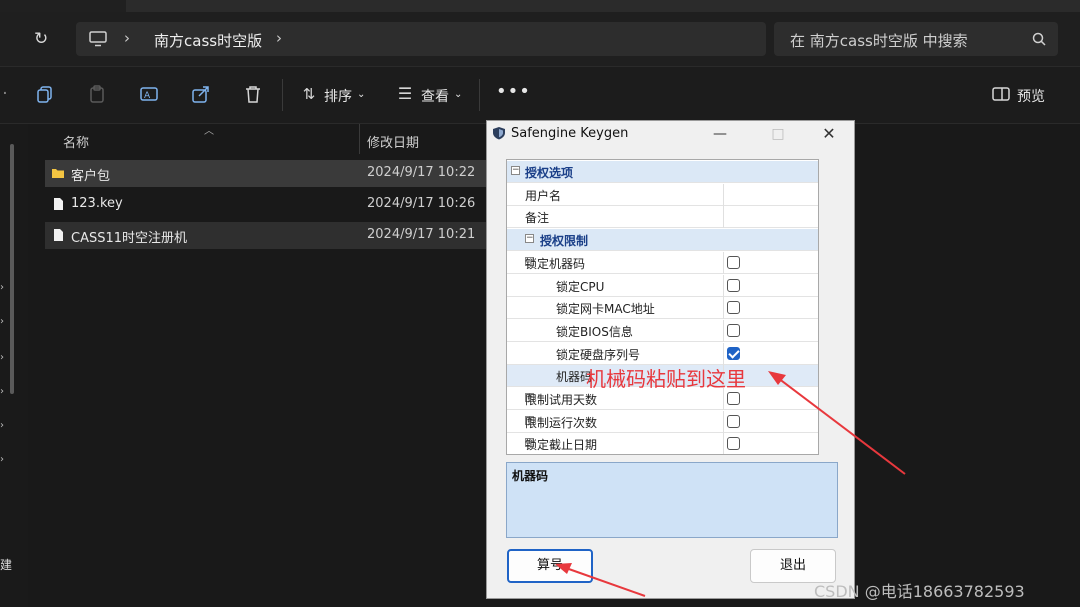 This screenshot has width=1080, height=607. I want to click on annotation-arrows, so click(730, 484).